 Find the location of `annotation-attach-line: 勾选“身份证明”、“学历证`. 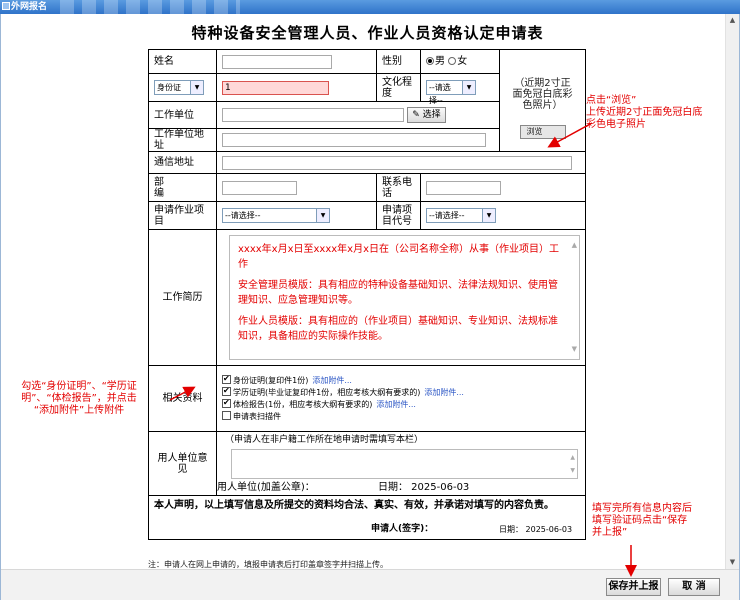

annotation-attach-line: 勾选“身份证明”、“学历证 is located at coordinates (79, 386).